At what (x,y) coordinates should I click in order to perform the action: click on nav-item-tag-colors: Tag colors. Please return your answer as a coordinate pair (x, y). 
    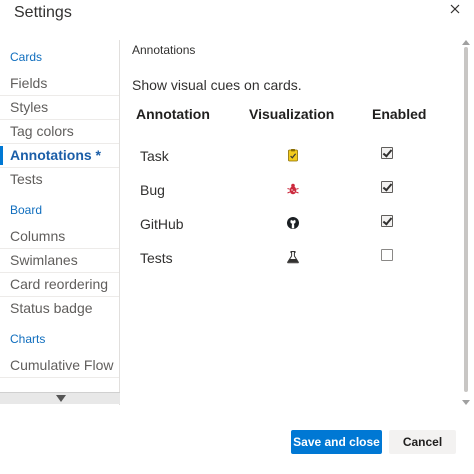
    Looking at the image, I should click on (59, 132).